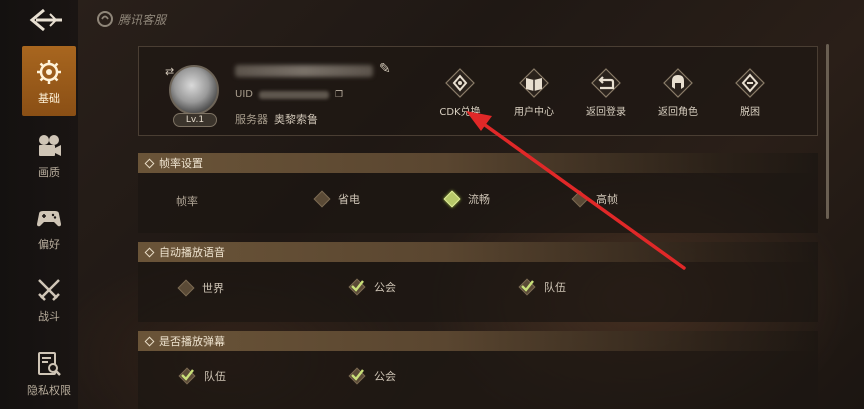  What do you see at coordinates (478, 252) in the screenshot?
I see `section-header: 自动播放语音` at bounding box center [478, 252].